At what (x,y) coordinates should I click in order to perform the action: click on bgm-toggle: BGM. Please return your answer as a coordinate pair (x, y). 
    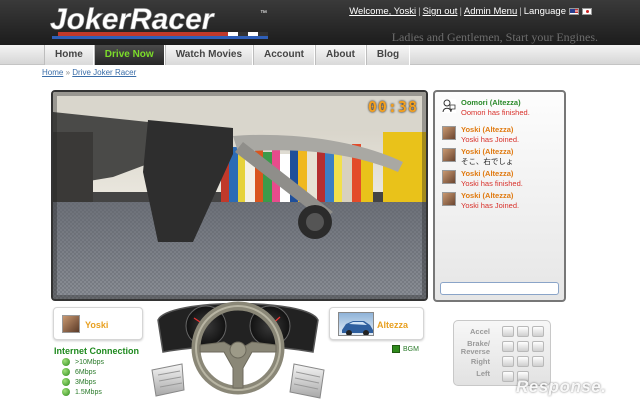
    Looking at the image, I should click on (405, 349).